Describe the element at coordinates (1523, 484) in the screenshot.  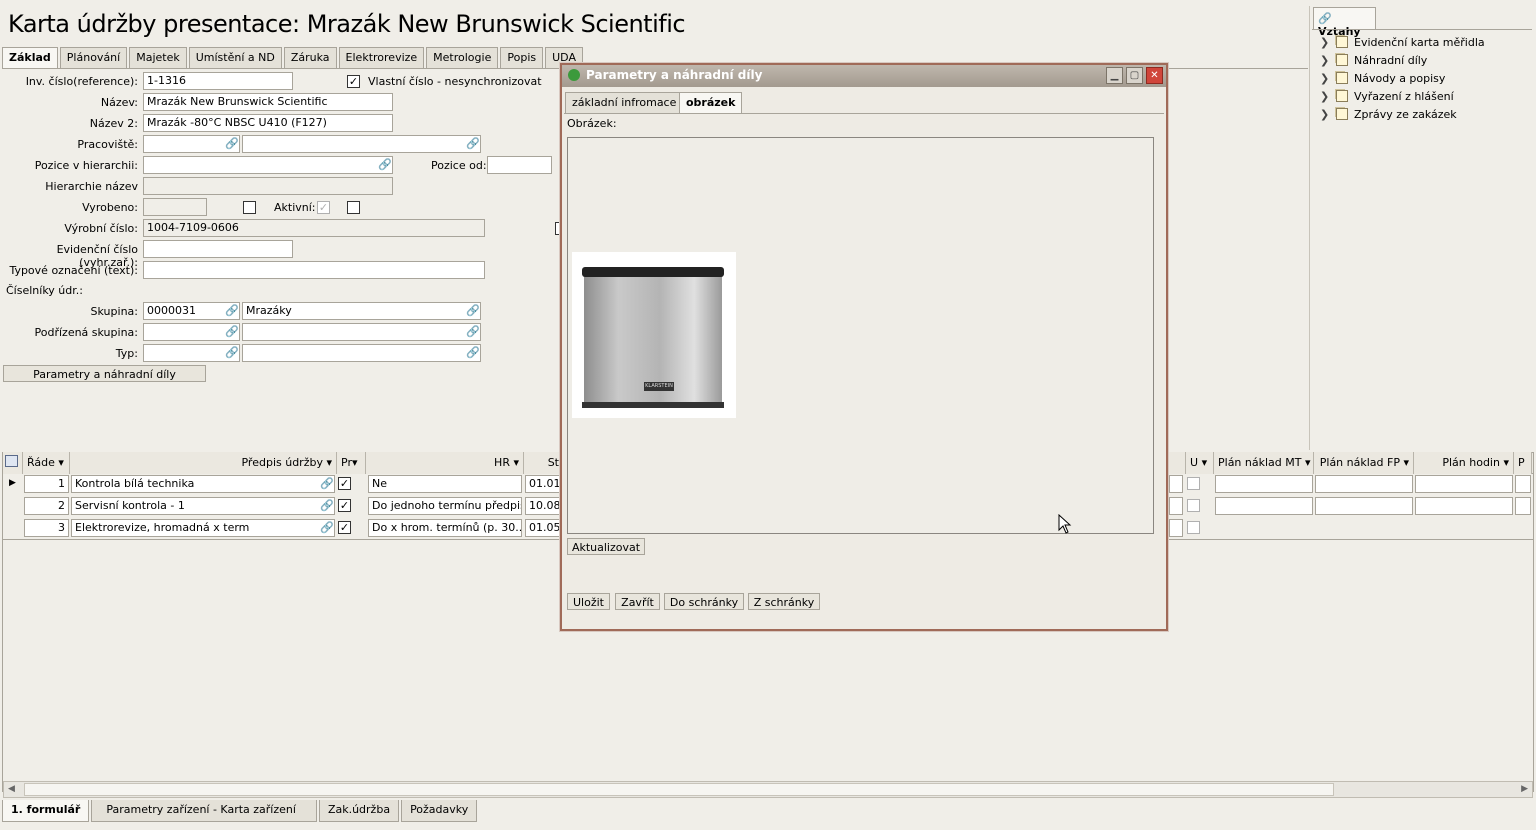
I see `table-row-p` at that location.